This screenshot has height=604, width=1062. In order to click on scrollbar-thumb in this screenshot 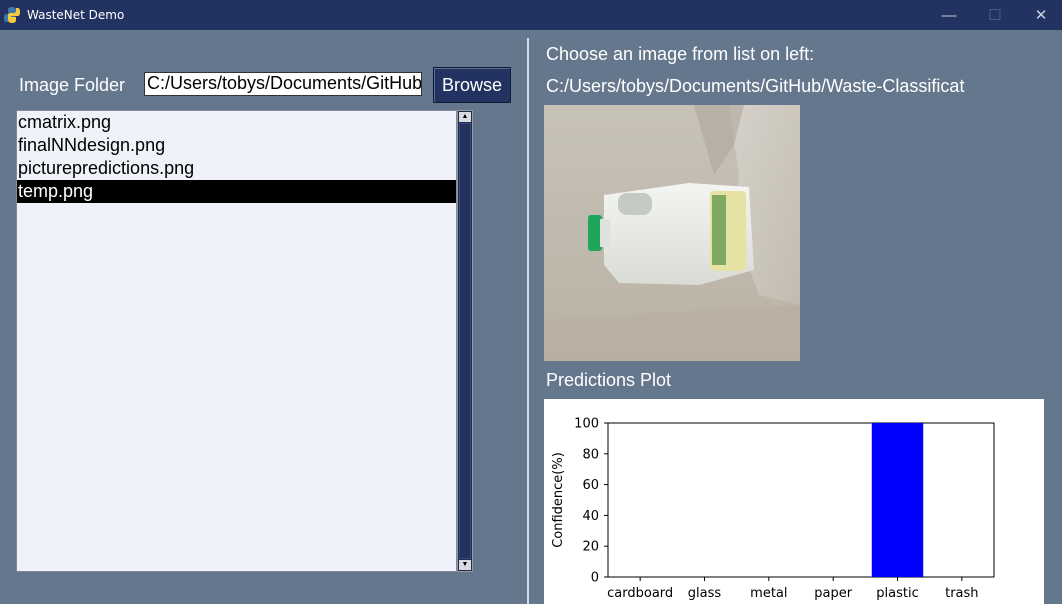, I will do `click(465, 341)`.